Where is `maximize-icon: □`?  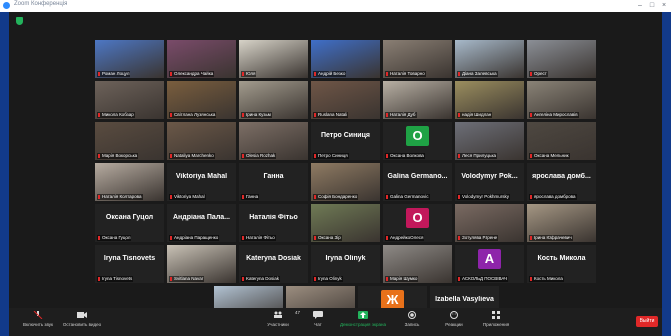
maximize-icon: □ is located at coordinates (652, 6).